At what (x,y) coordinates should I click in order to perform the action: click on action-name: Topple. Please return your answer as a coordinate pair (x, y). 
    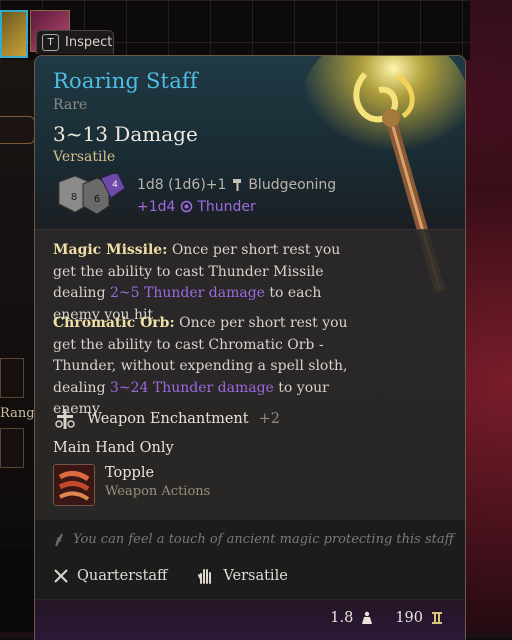
    Looking at the image, I should click on (130, 473).